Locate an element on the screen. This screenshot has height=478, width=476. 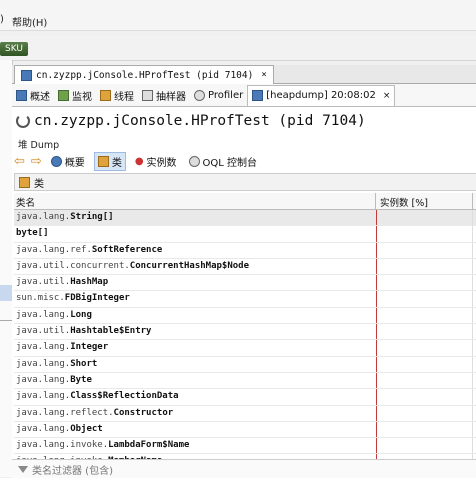
table-row: java.lang.Long is located at coordinates (245, 316).